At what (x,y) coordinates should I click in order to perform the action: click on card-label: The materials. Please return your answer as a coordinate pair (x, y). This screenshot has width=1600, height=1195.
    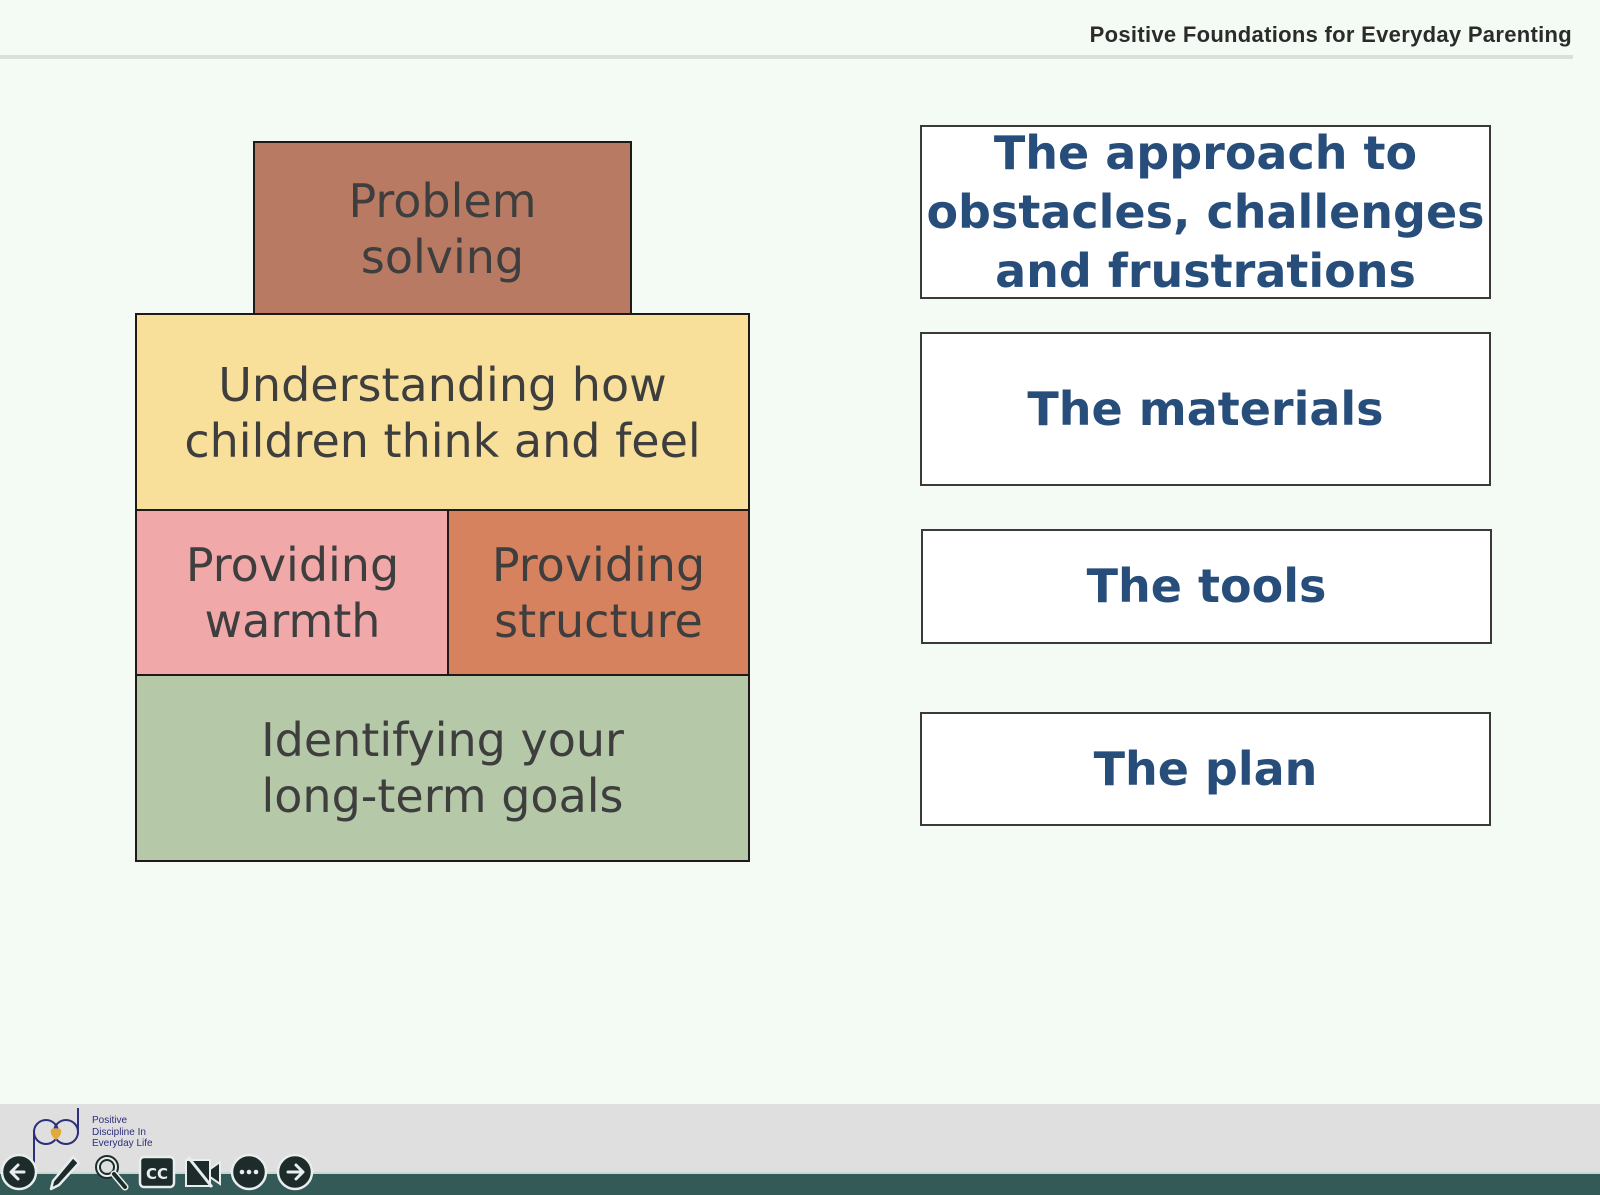
    Looking at the image, I should click on (1205, 408).